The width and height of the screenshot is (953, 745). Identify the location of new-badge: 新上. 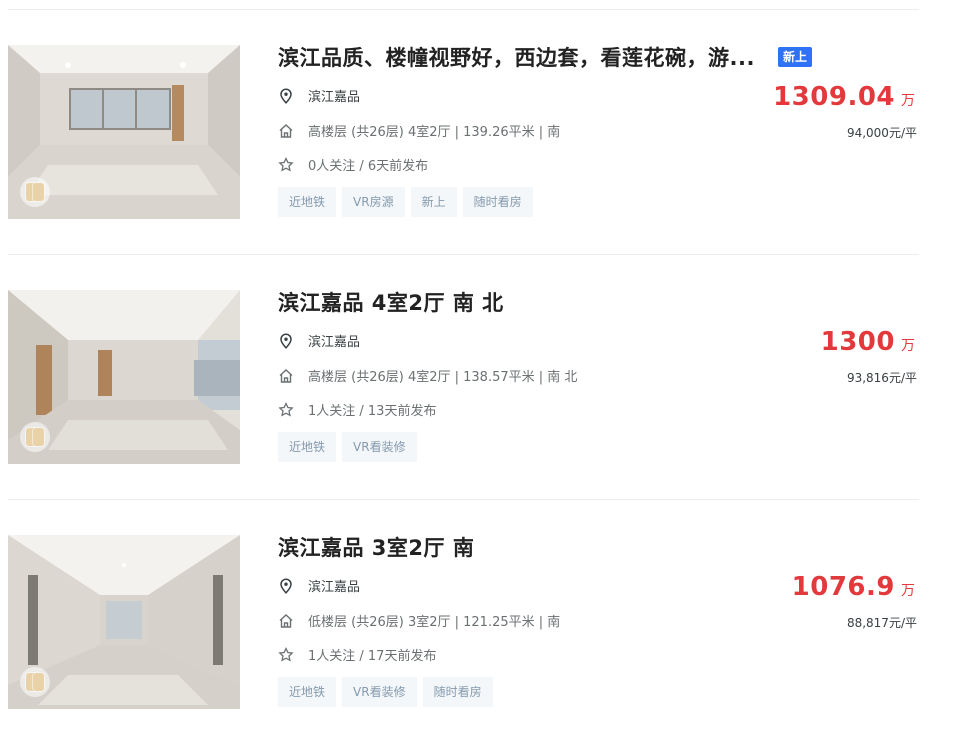
(795, 57).